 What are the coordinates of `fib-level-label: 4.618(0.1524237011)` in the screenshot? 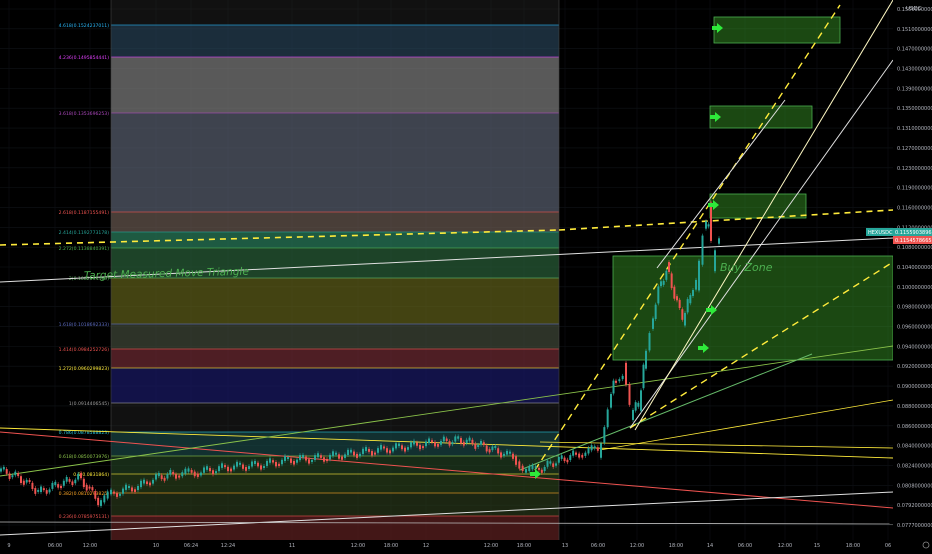 It's located at (84, 26).